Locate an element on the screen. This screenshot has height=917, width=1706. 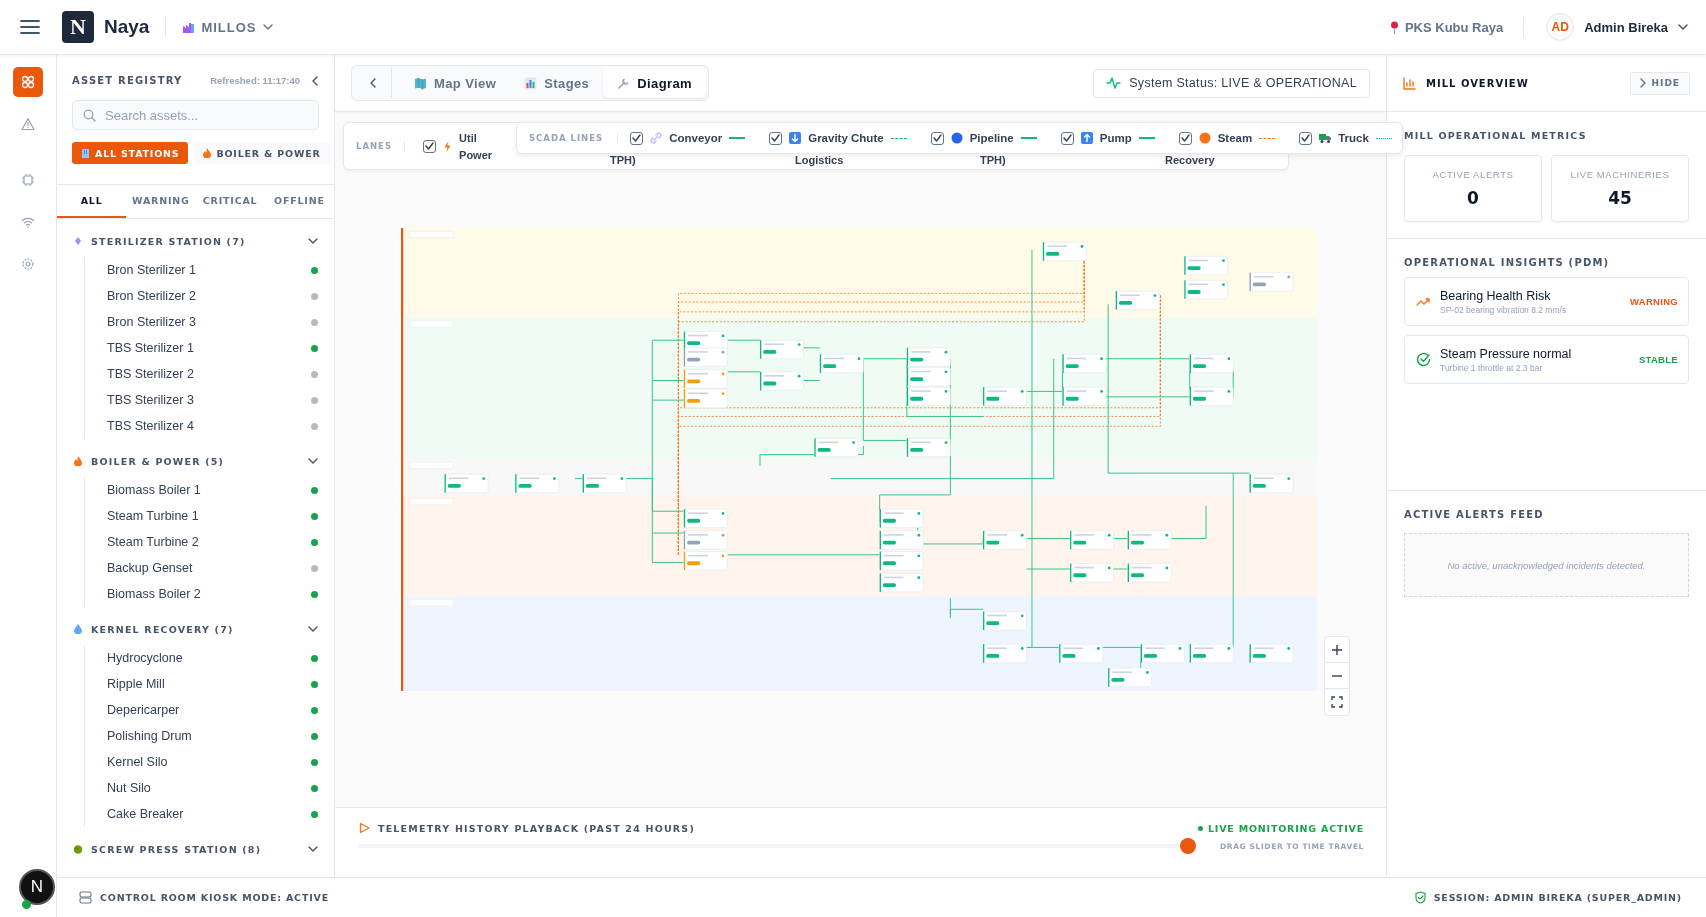
search-icon is located at coordinates (89, 115).